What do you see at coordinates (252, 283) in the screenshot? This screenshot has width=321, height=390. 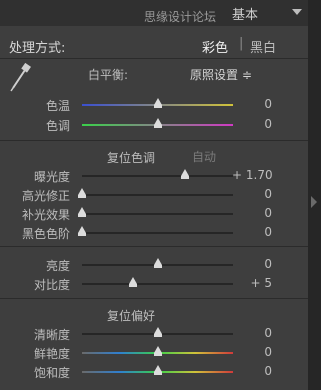 I see `contrast-value: + 5` at bounding box center [252, 283].